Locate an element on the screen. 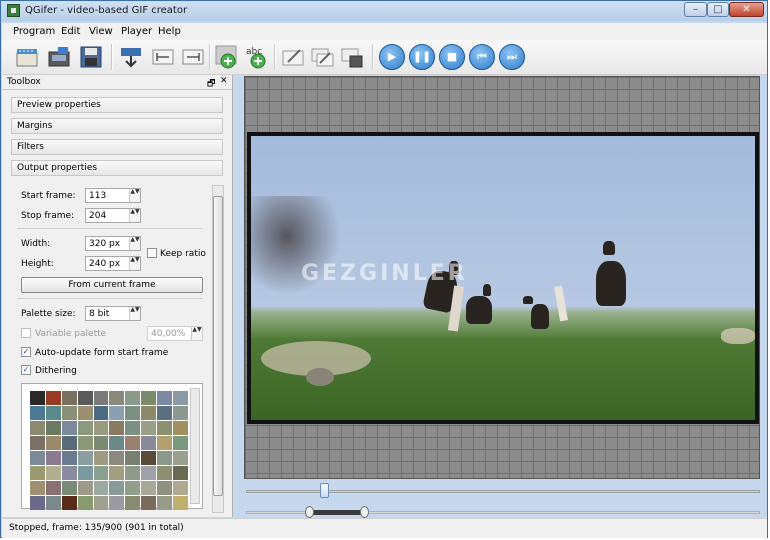 Image resolution: width=770 pixels, height=540 pixels. height-spinbox: 240 px ▲▼ is located at coordinates (113, 263).